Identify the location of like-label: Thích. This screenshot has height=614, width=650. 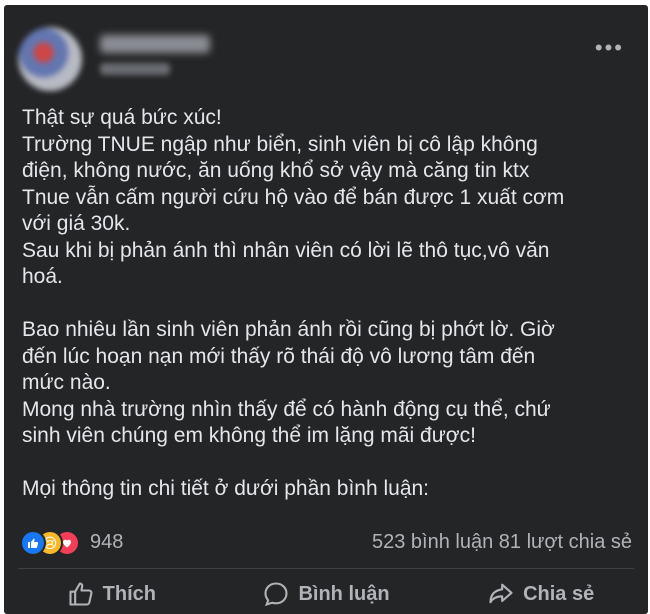
(129, 593).